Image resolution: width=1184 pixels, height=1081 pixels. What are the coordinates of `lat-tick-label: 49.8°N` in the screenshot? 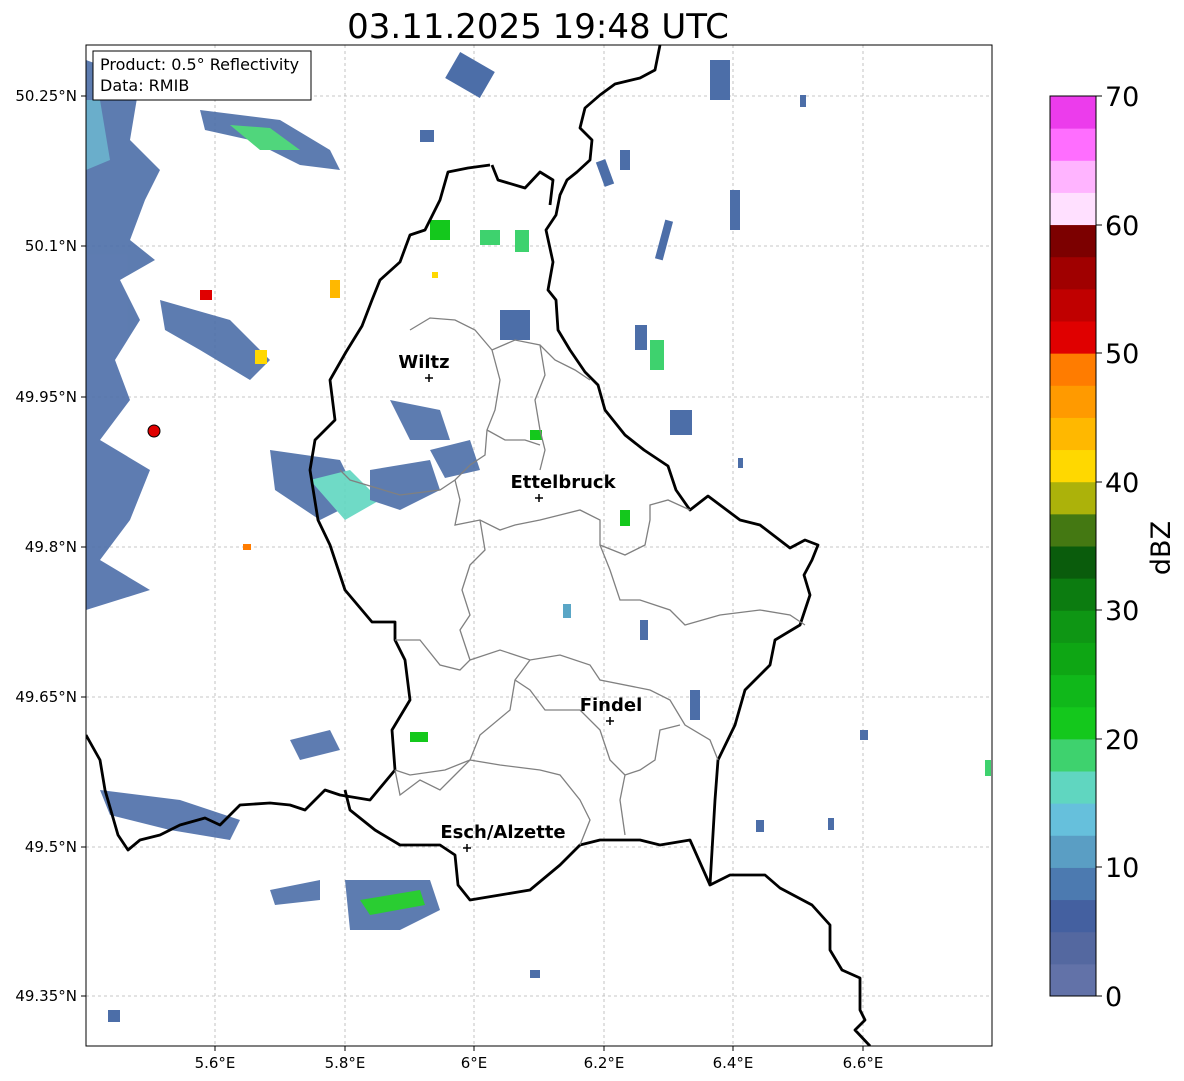 It's located at (51, 547).